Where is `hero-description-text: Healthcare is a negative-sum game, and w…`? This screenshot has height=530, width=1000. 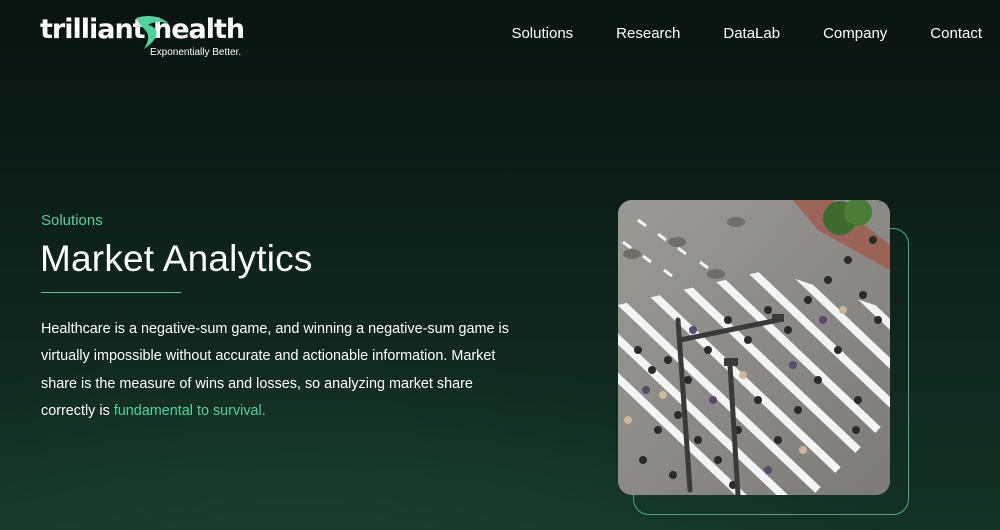
hero-description-text: Healthcare is a negative-sum game, and w… is located at coordinates (275, 370).